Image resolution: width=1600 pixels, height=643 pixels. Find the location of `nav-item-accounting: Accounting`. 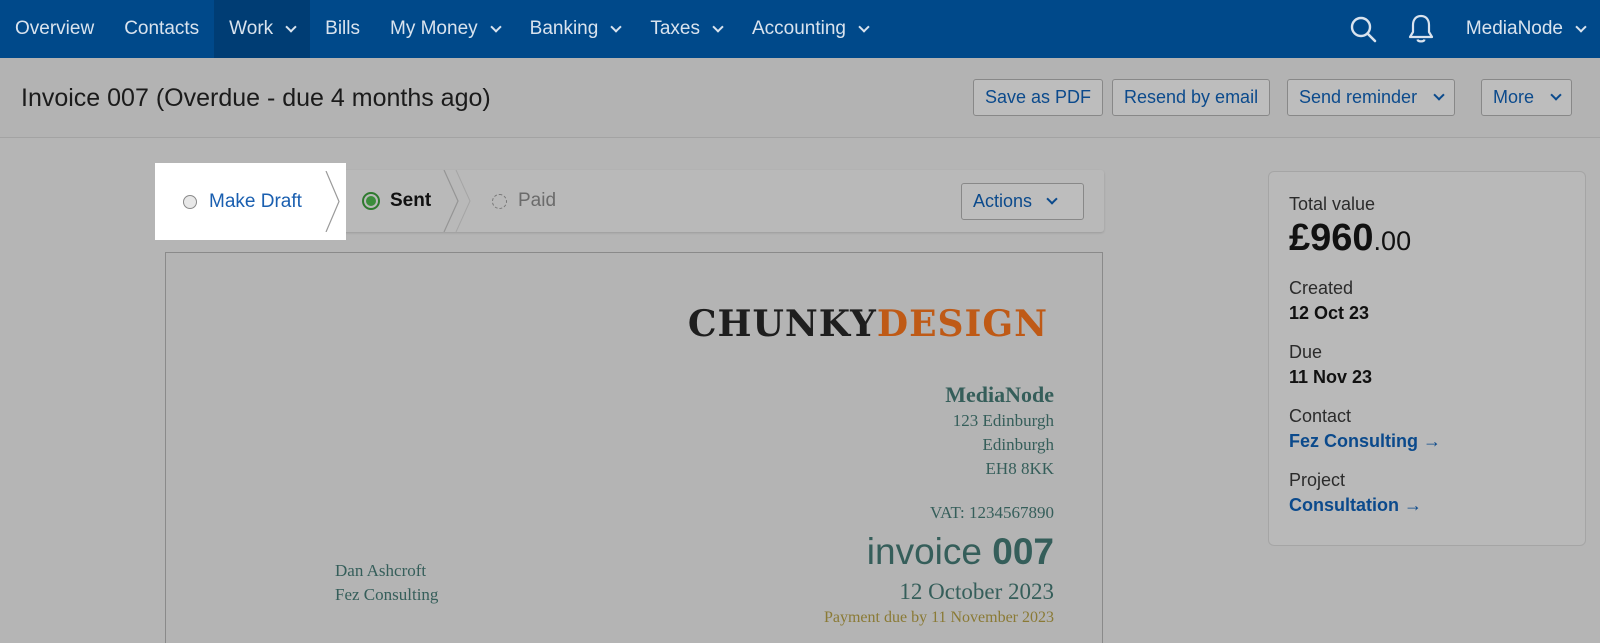

nav-item-accounting: Accounting is located at coordinates (810, 29).